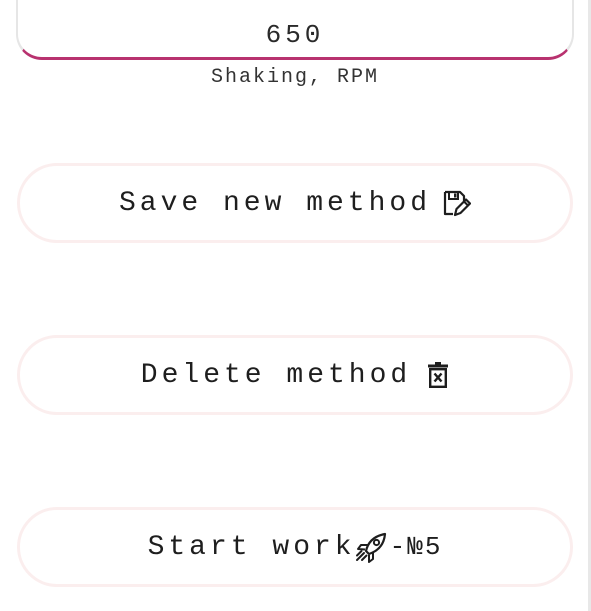 Image resolution: width=591 pixels, height=611 pixels. I want to click on trash-icon, so click(438, 375).